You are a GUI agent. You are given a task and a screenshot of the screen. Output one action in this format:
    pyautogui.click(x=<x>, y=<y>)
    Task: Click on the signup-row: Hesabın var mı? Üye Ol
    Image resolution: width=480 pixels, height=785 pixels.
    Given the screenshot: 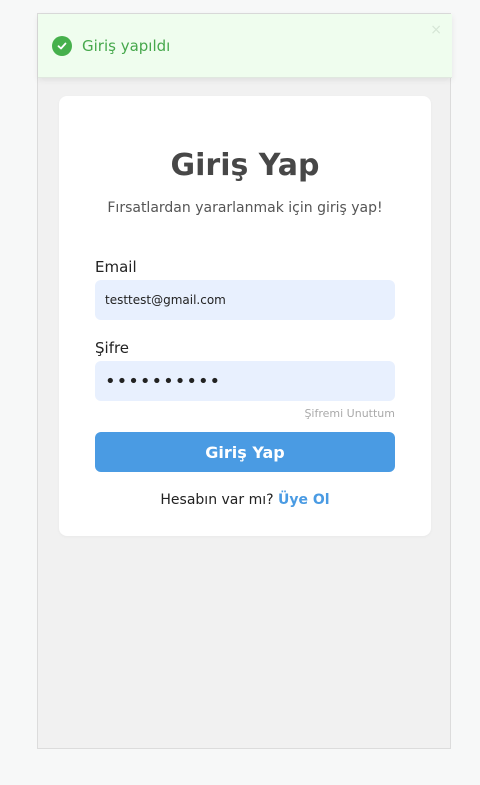 What is the action you would take?
    pyautogui.click(x=245, y=500)
    